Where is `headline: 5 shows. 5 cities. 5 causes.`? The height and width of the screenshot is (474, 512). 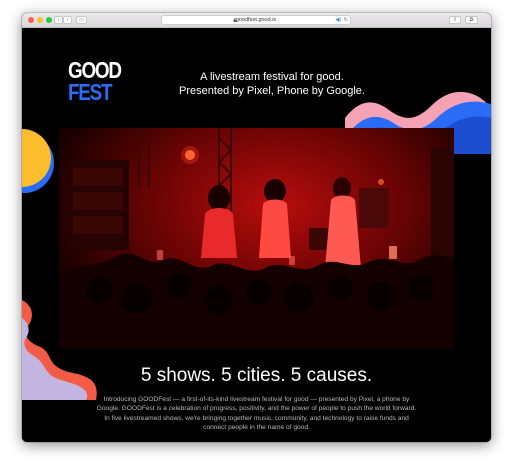
headline: 5 shows. 5 cities. 5 causes. is located at coordinates (256, 375).